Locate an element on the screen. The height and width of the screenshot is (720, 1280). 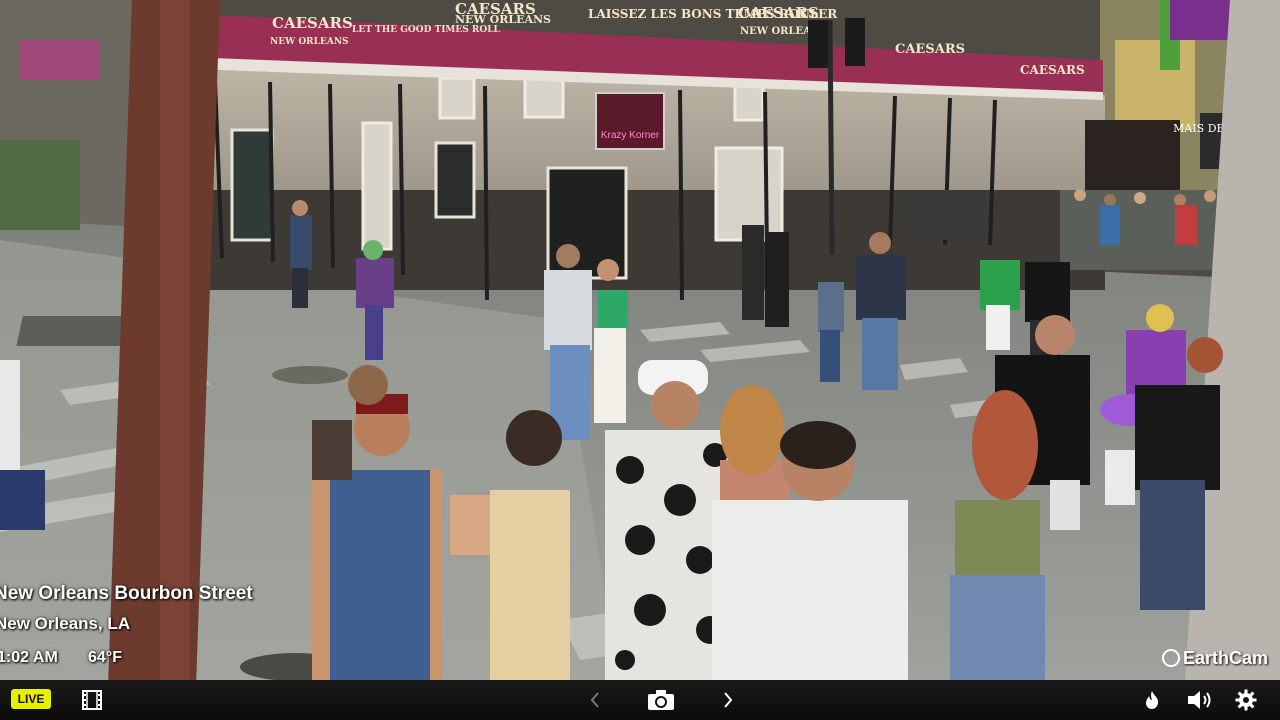
previous-button is located at coordinates (595, 700).